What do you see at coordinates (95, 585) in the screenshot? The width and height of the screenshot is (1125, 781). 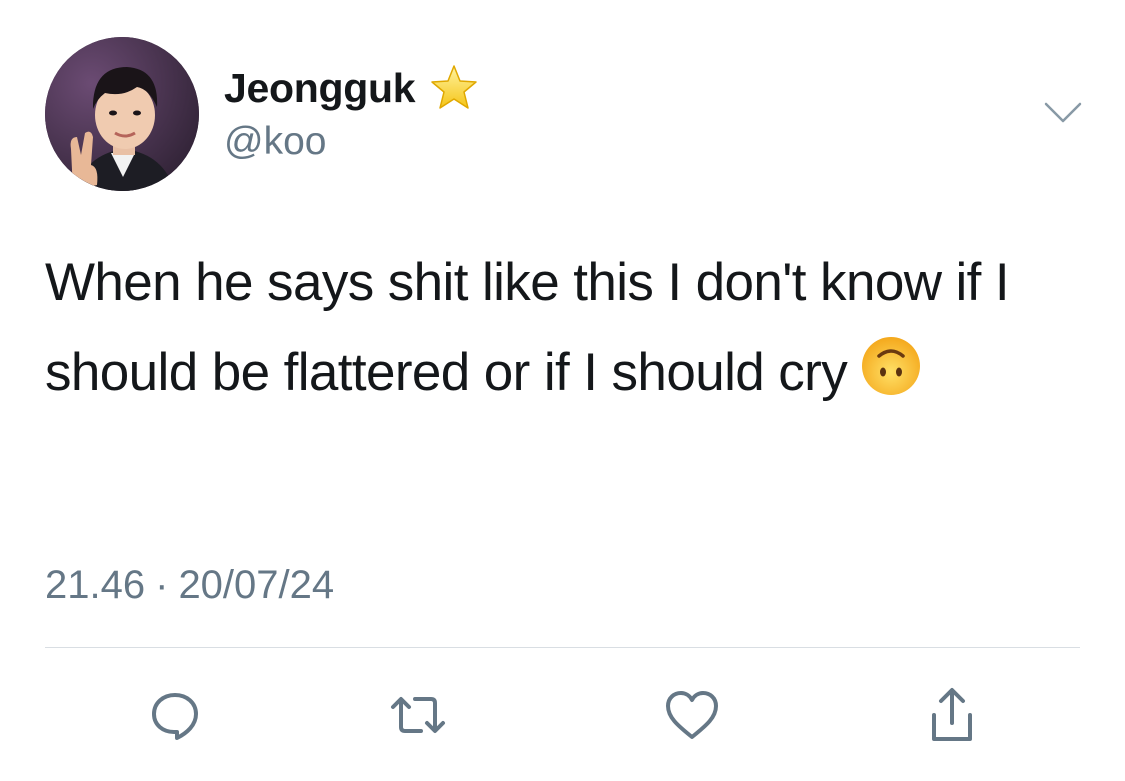 I see `tweet-time: 21.46` at bounding box center [95, 585].